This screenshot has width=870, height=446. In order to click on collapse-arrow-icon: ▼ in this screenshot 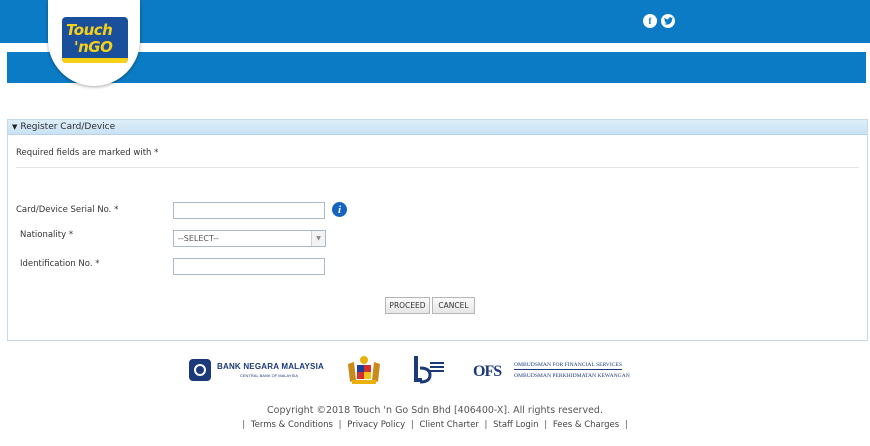, I will do `click(14, 127)`.